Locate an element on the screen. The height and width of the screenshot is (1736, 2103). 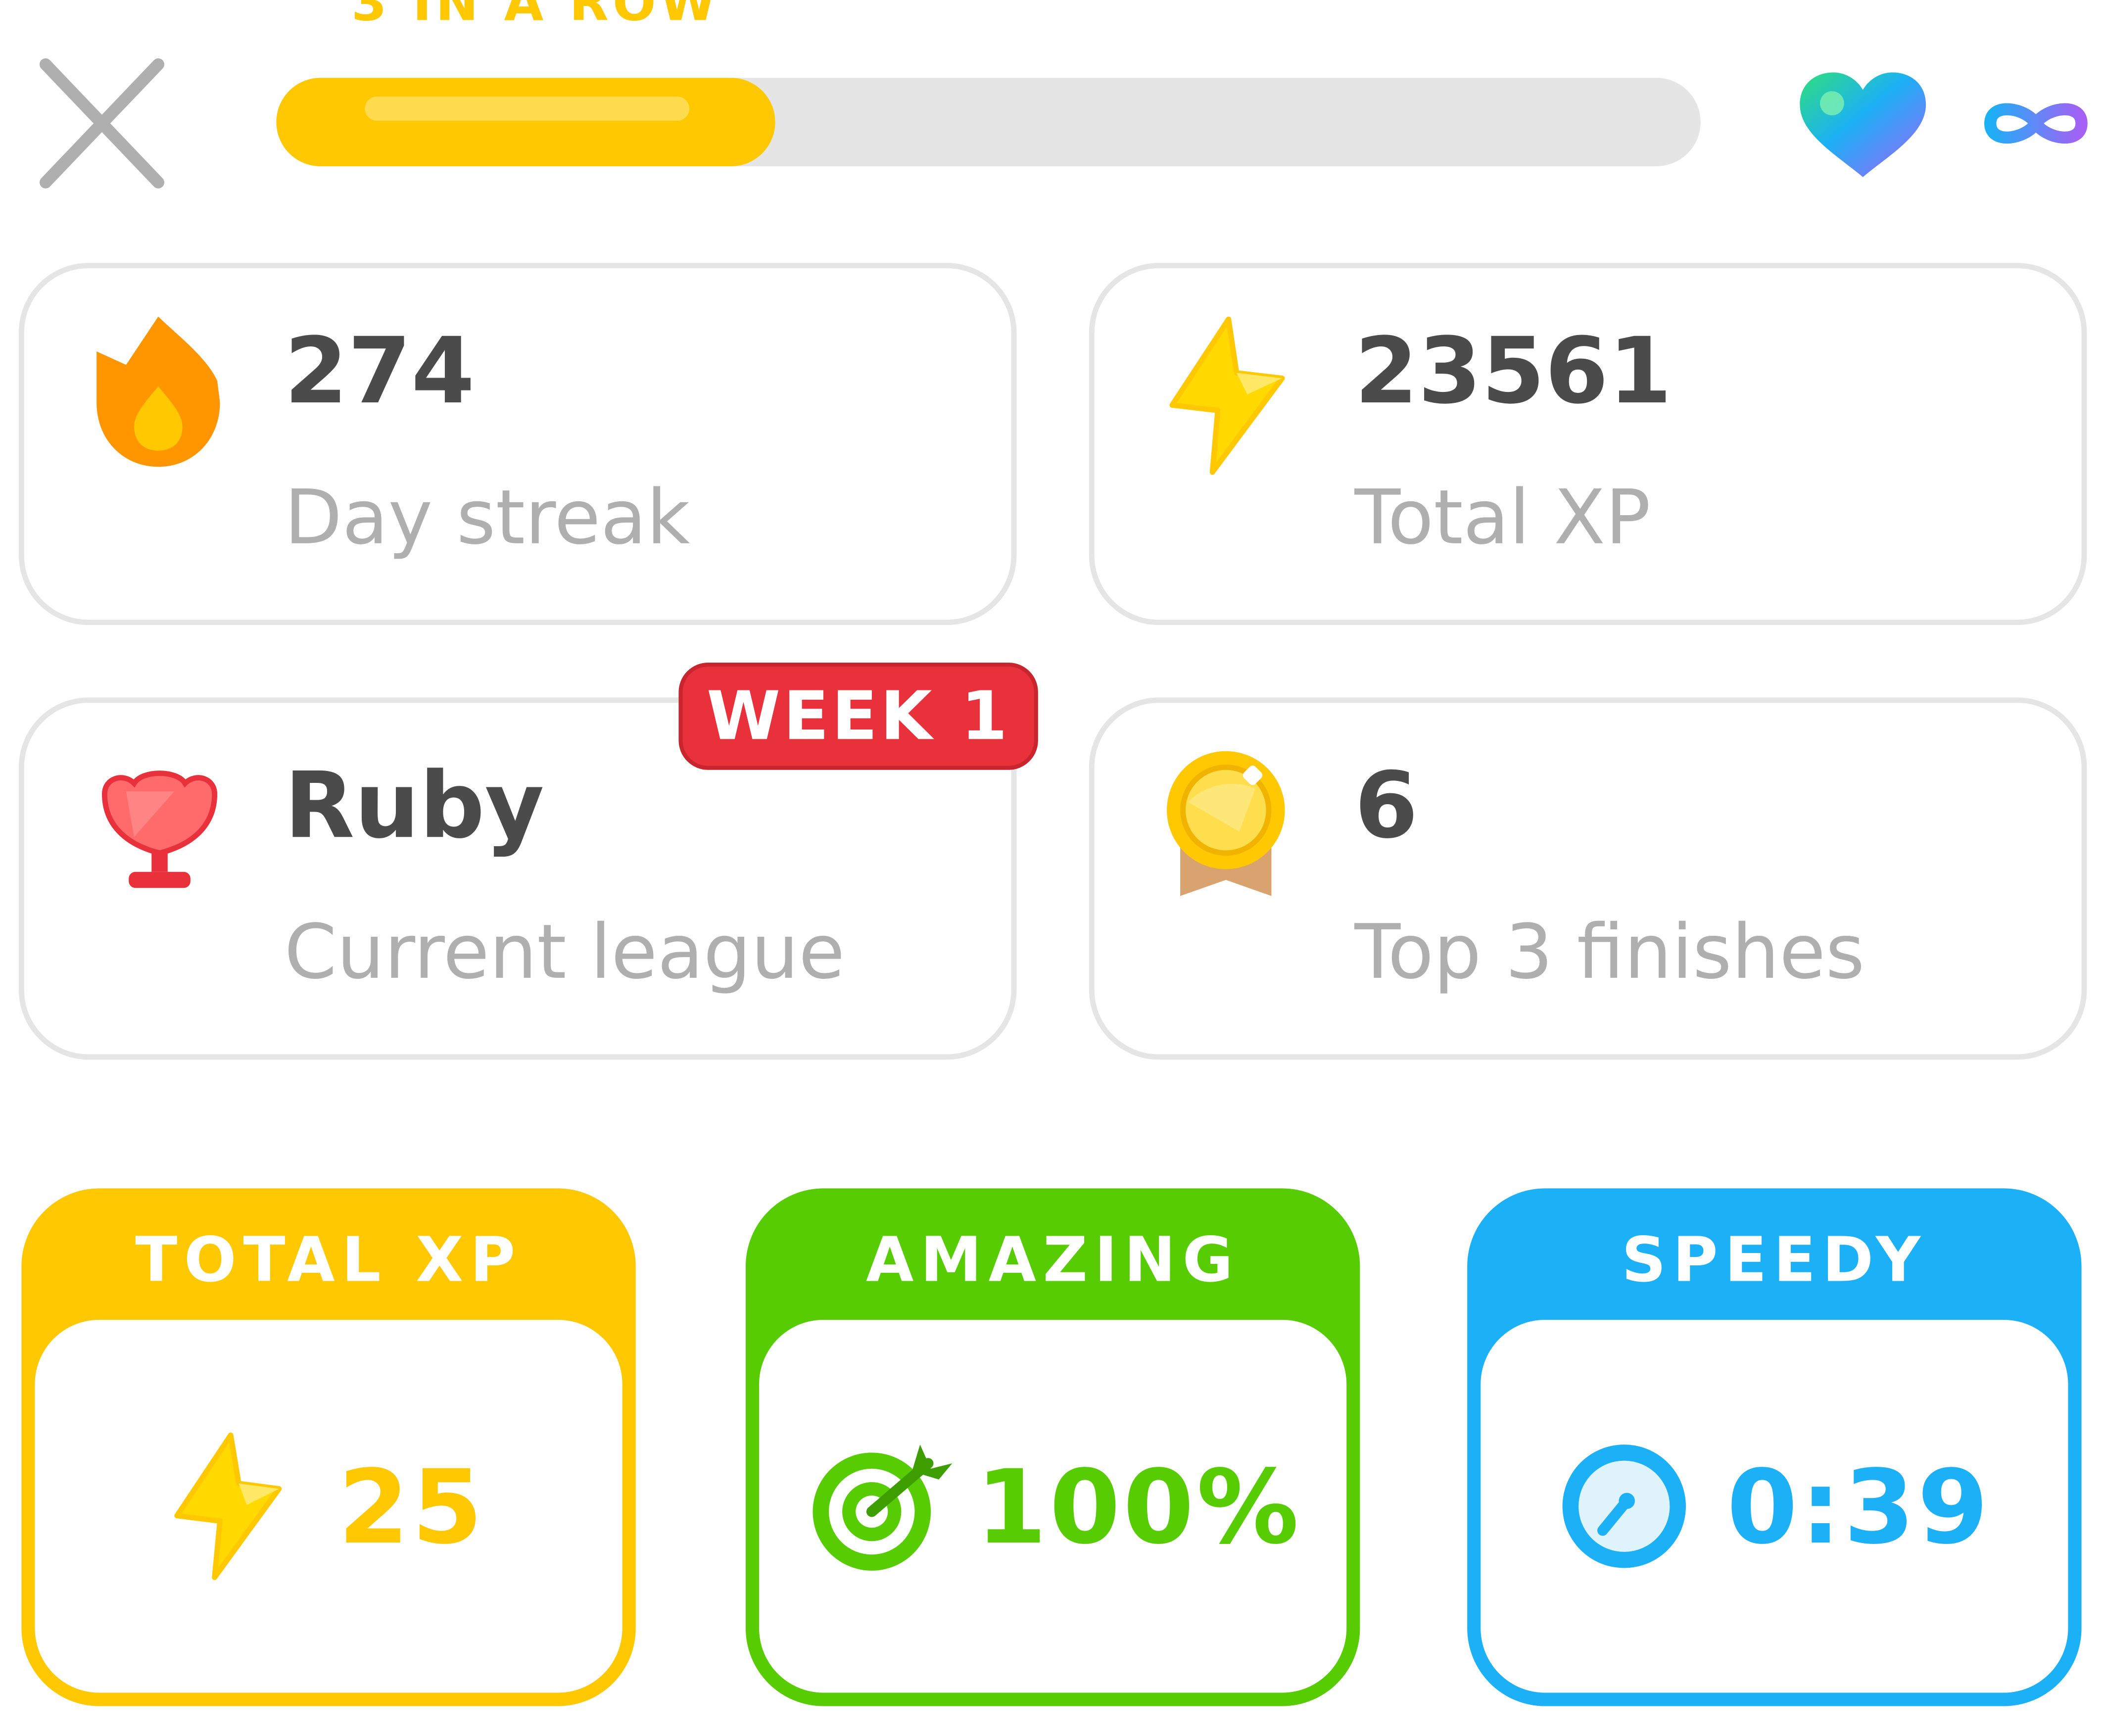
result-value-time: 0:39 is located at coordinates (1858, 1506).